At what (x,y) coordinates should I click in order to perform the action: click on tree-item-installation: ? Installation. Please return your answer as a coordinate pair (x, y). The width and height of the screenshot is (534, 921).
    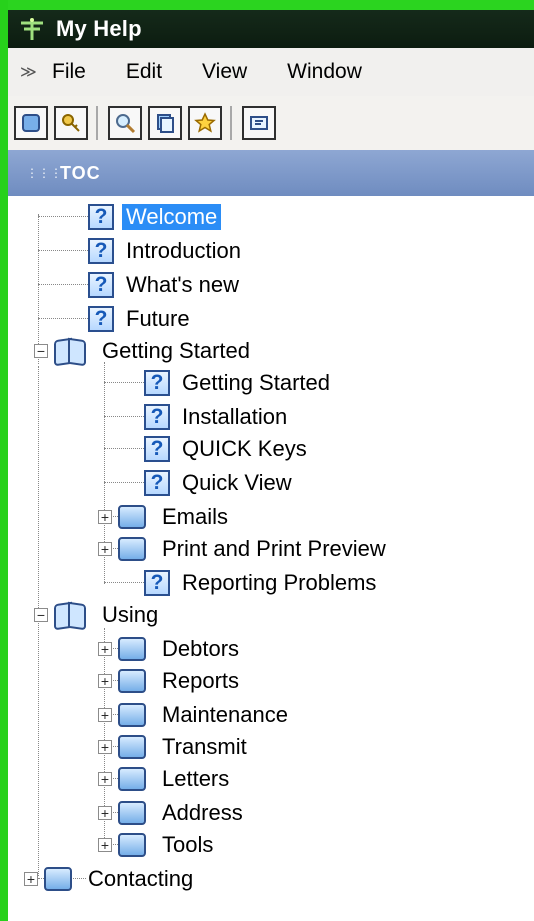
    Looking at the image, I should click on (217, 417).